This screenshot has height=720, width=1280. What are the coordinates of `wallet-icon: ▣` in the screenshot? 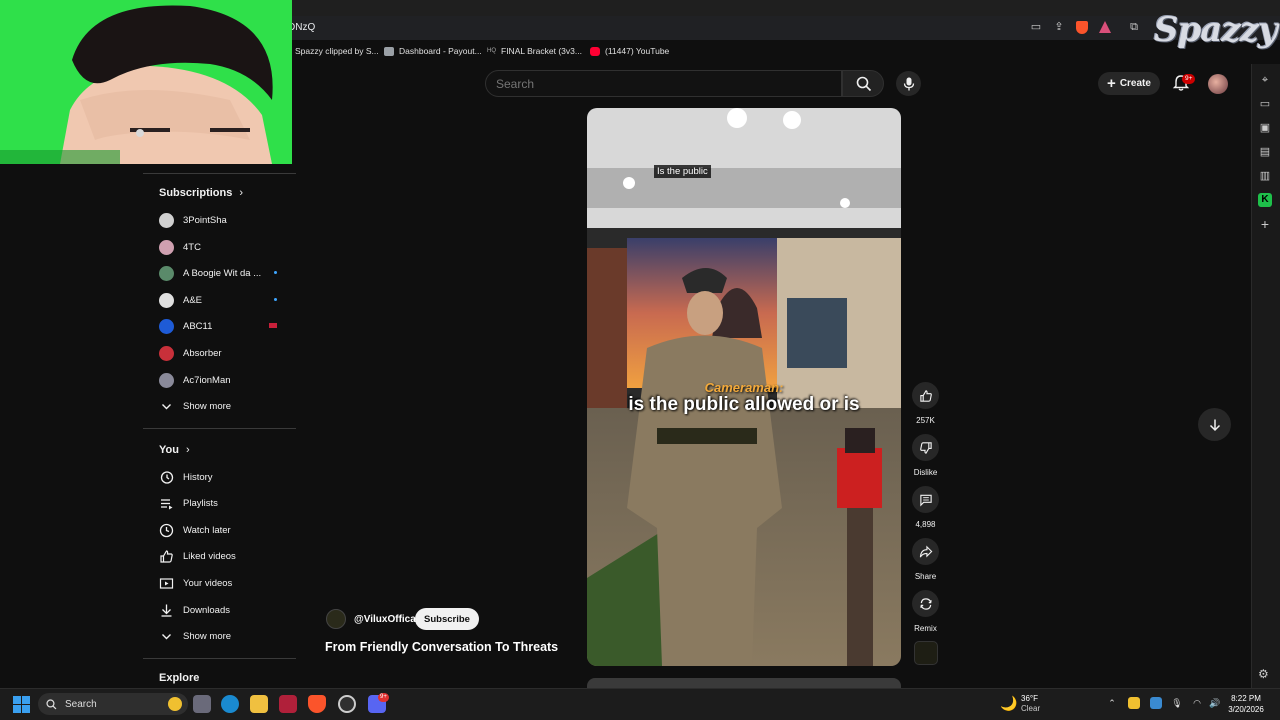 It's located at (1265, 128).